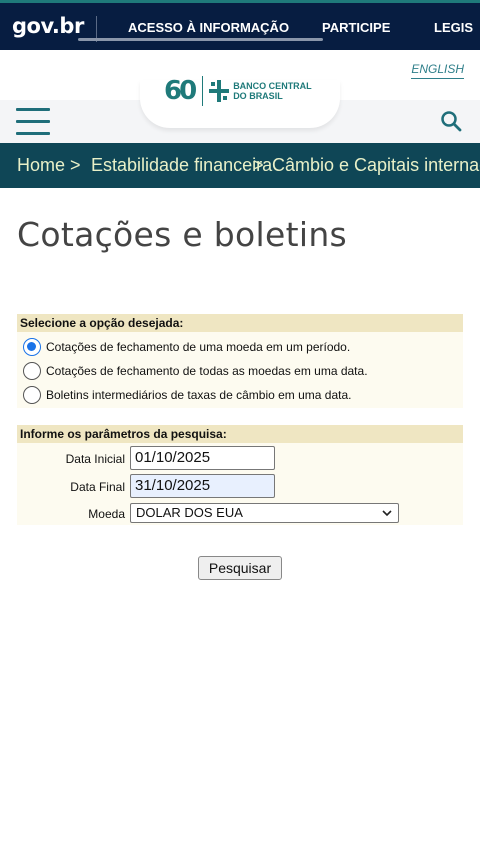 Image resolution: width=480 pixels, height=854 pixels. I want to click on currency-label: Moeda, so click(106, 514).